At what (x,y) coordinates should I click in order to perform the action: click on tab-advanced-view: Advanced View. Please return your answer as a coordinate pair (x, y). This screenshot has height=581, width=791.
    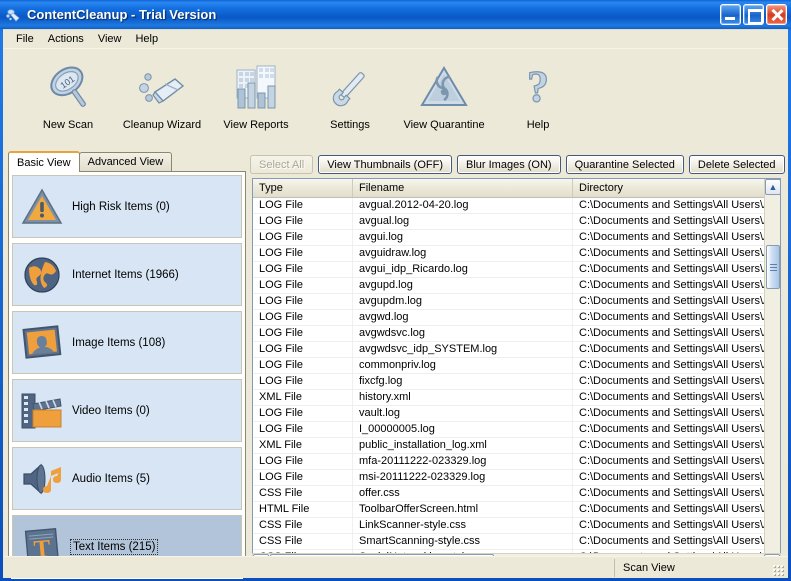
    Looking at the image, I should click on (125, 161).